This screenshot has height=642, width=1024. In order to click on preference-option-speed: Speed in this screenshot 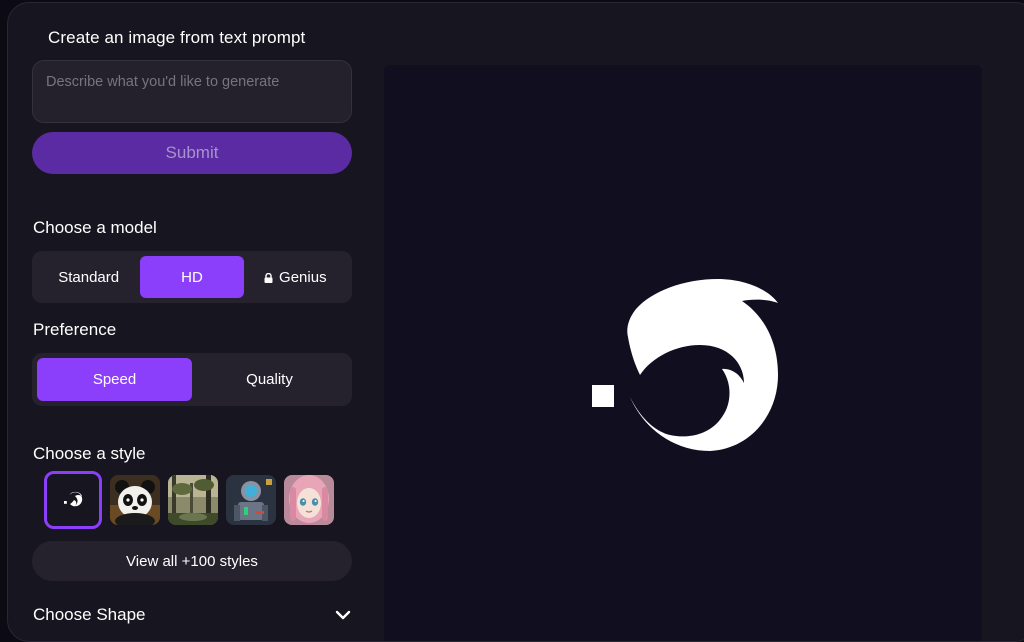, I will do `click(114, 379)`.